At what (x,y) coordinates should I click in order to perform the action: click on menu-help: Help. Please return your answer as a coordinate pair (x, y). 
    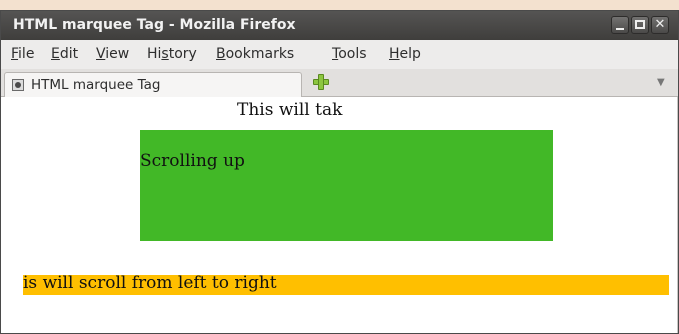
    Looking at the image, I should click on (405, 54).